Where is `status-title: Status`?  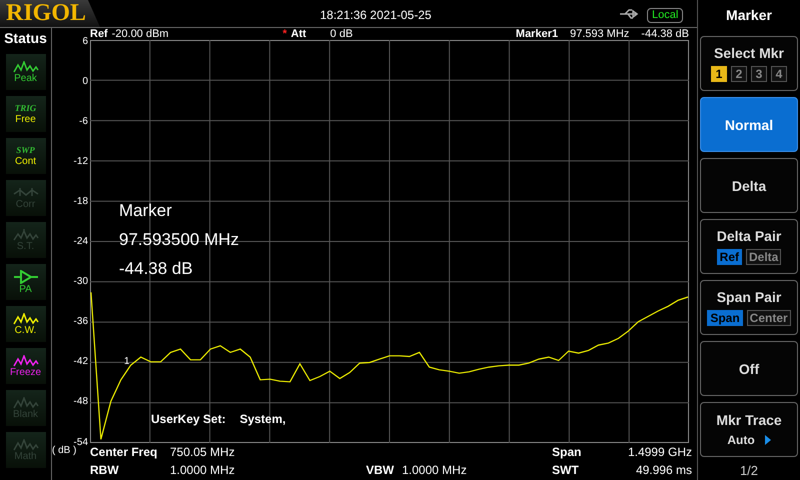
status-title: Status is located at coordinates (25, 38).